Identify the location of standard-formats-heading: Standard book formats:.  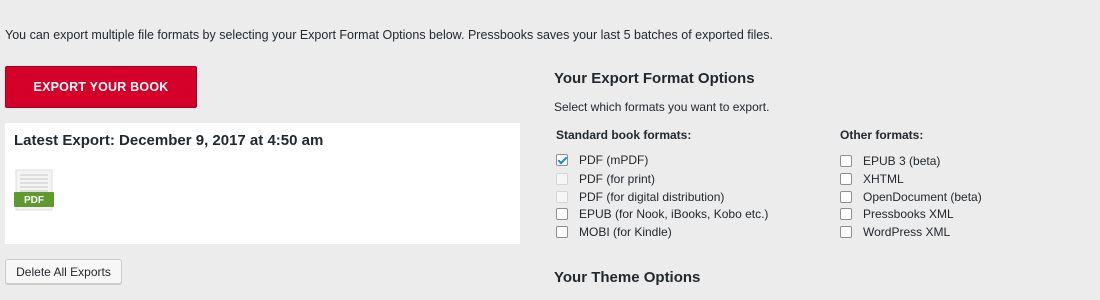
(624, 135).